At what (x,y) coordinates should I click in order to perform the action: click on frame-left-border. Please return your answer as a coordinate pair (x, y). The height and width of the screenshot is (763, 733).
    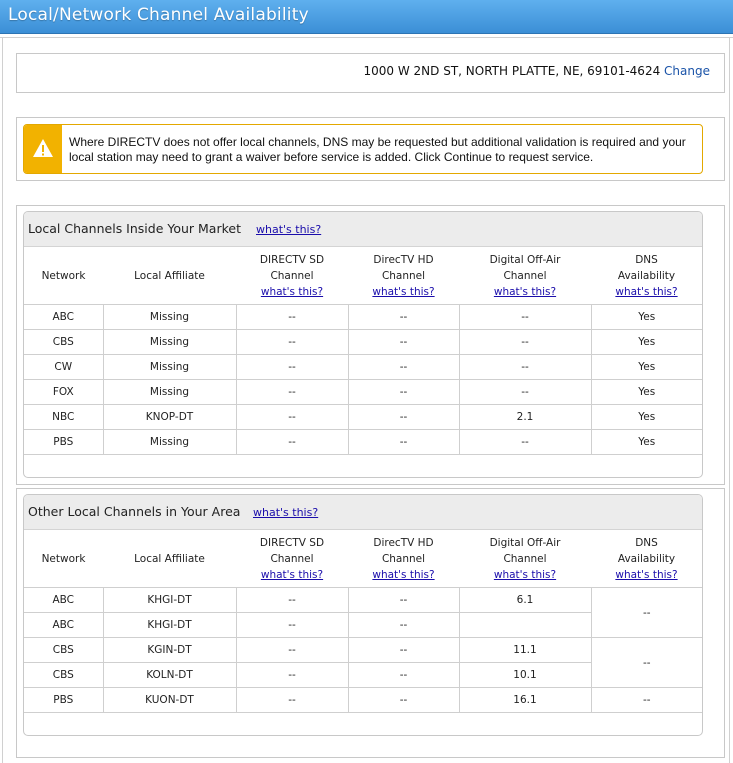
    Looking at the image, I should click on (2, 400).